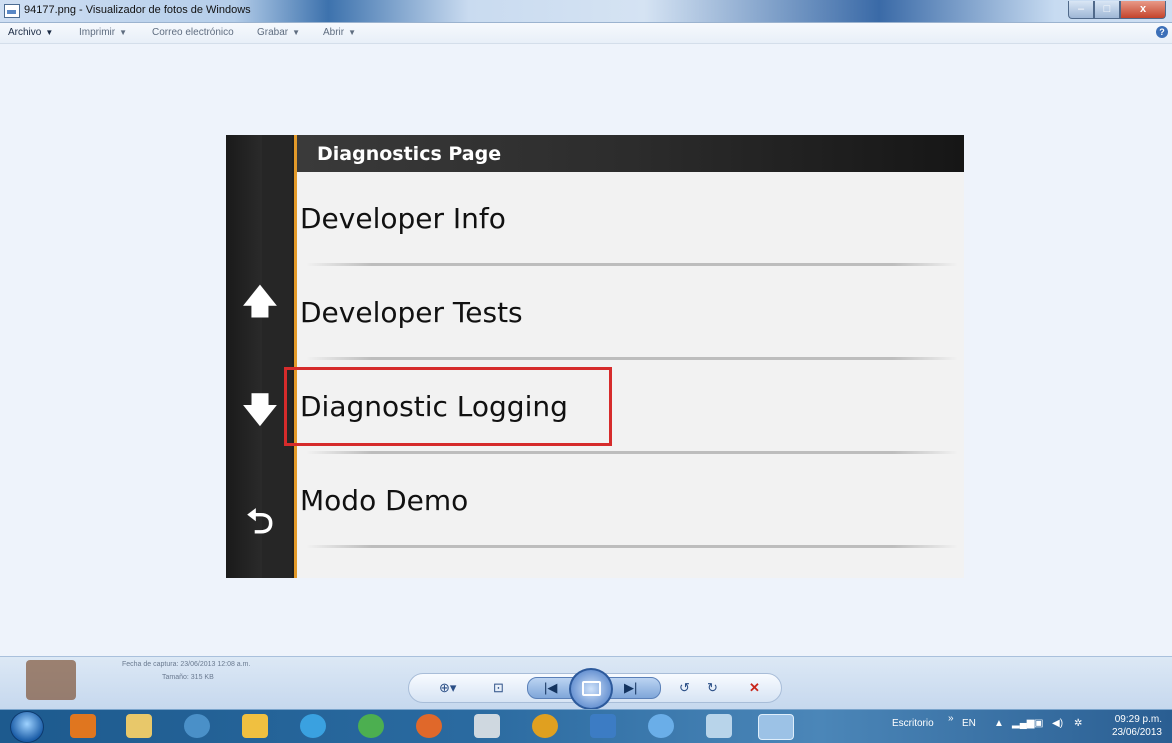 Image resolution: width=1172 pixels, height=743 pixels. I want to click on capture-date-info: Fecha de captura: 23/06/2013 12:08 a.m., so click(186, 664).